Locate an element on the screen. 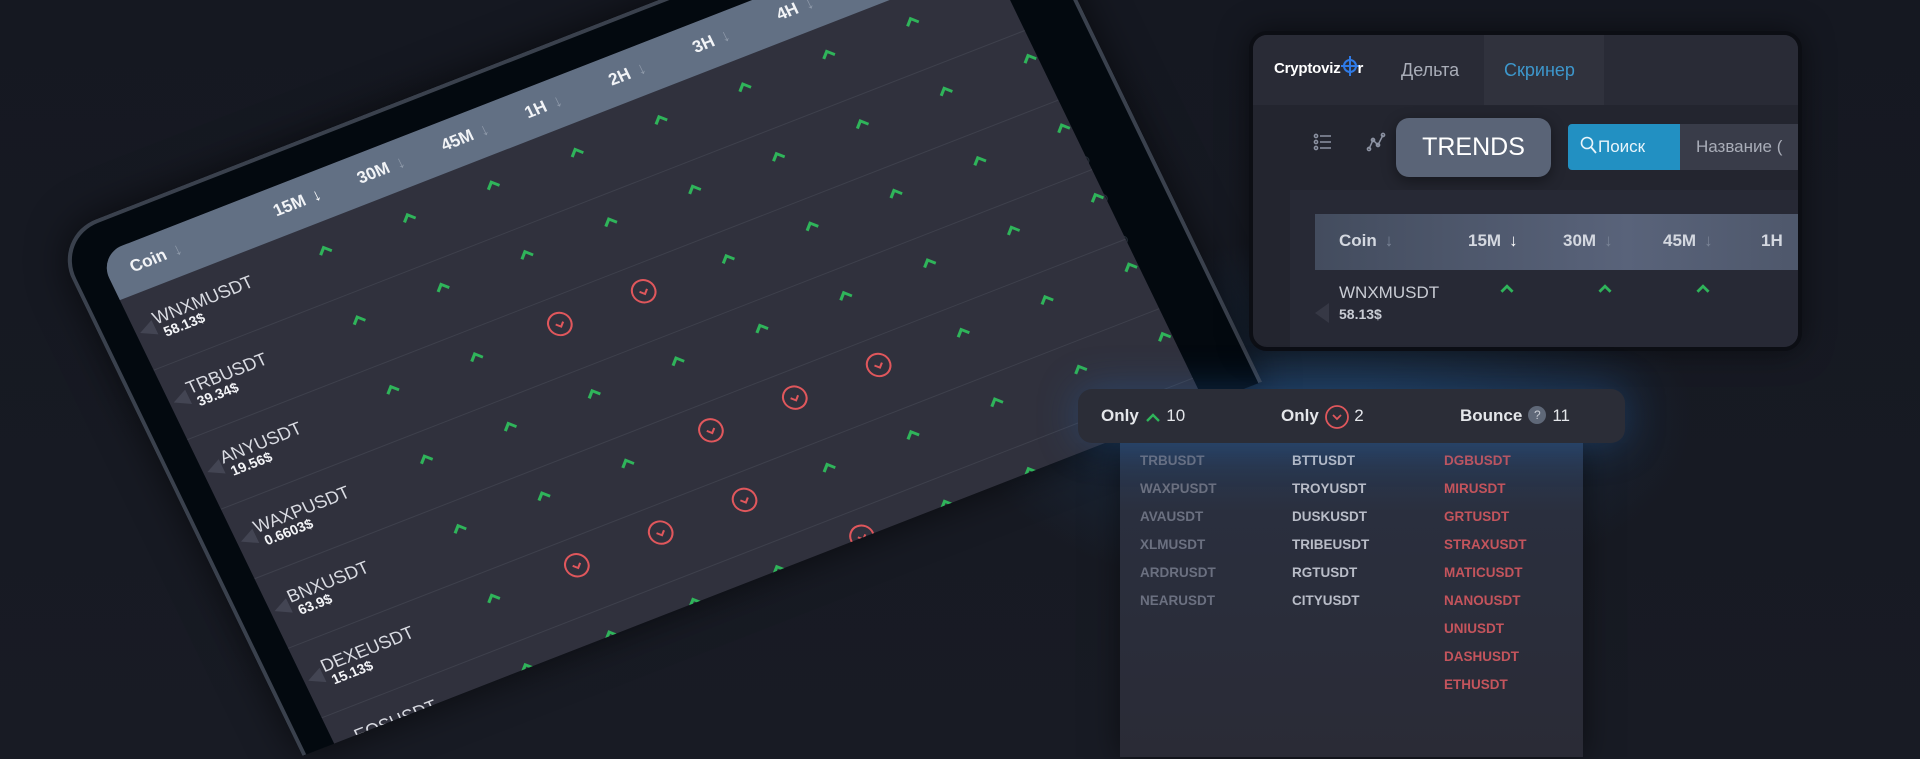  column-header-label: 45M is located at coordinates (457, 140).